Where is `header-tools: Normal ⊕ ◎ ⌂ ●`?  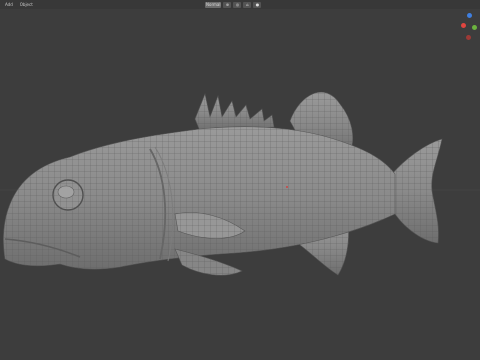
header-tools: Normal ⊕ ◎ ⌂ ● is located at coordinates (233, 4).